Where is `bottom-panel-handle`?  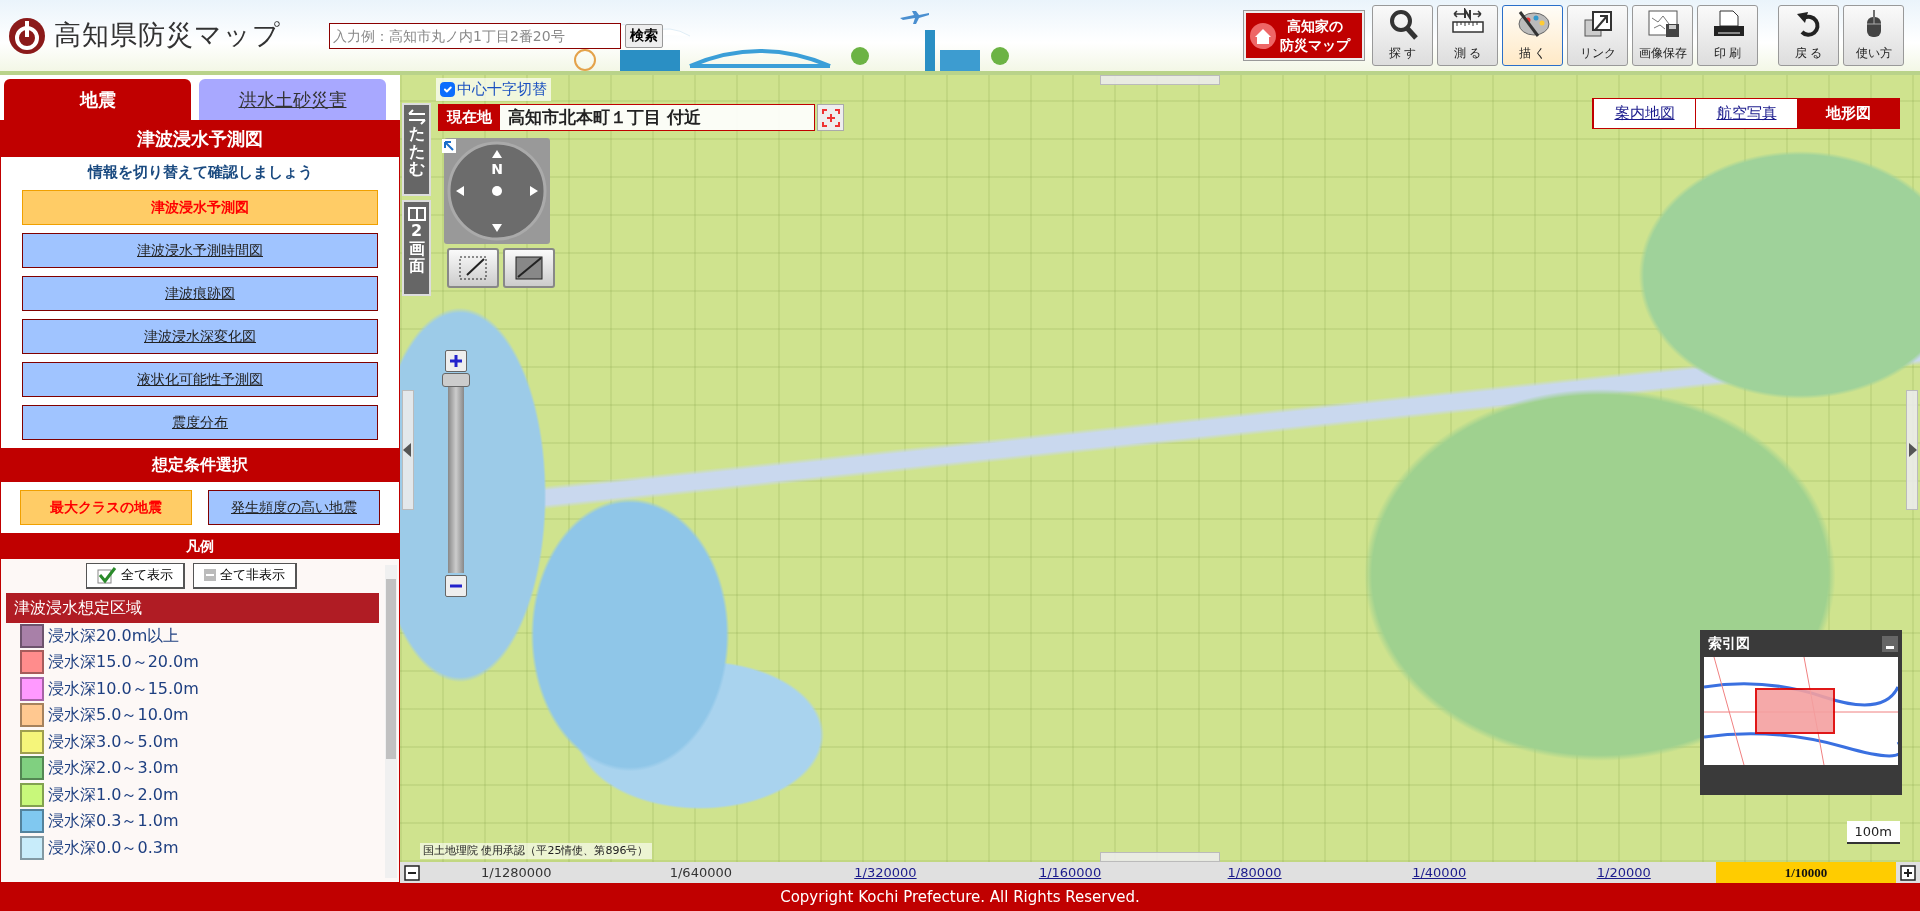
bottom-panel-handle is located at coordinates (1160, 857).